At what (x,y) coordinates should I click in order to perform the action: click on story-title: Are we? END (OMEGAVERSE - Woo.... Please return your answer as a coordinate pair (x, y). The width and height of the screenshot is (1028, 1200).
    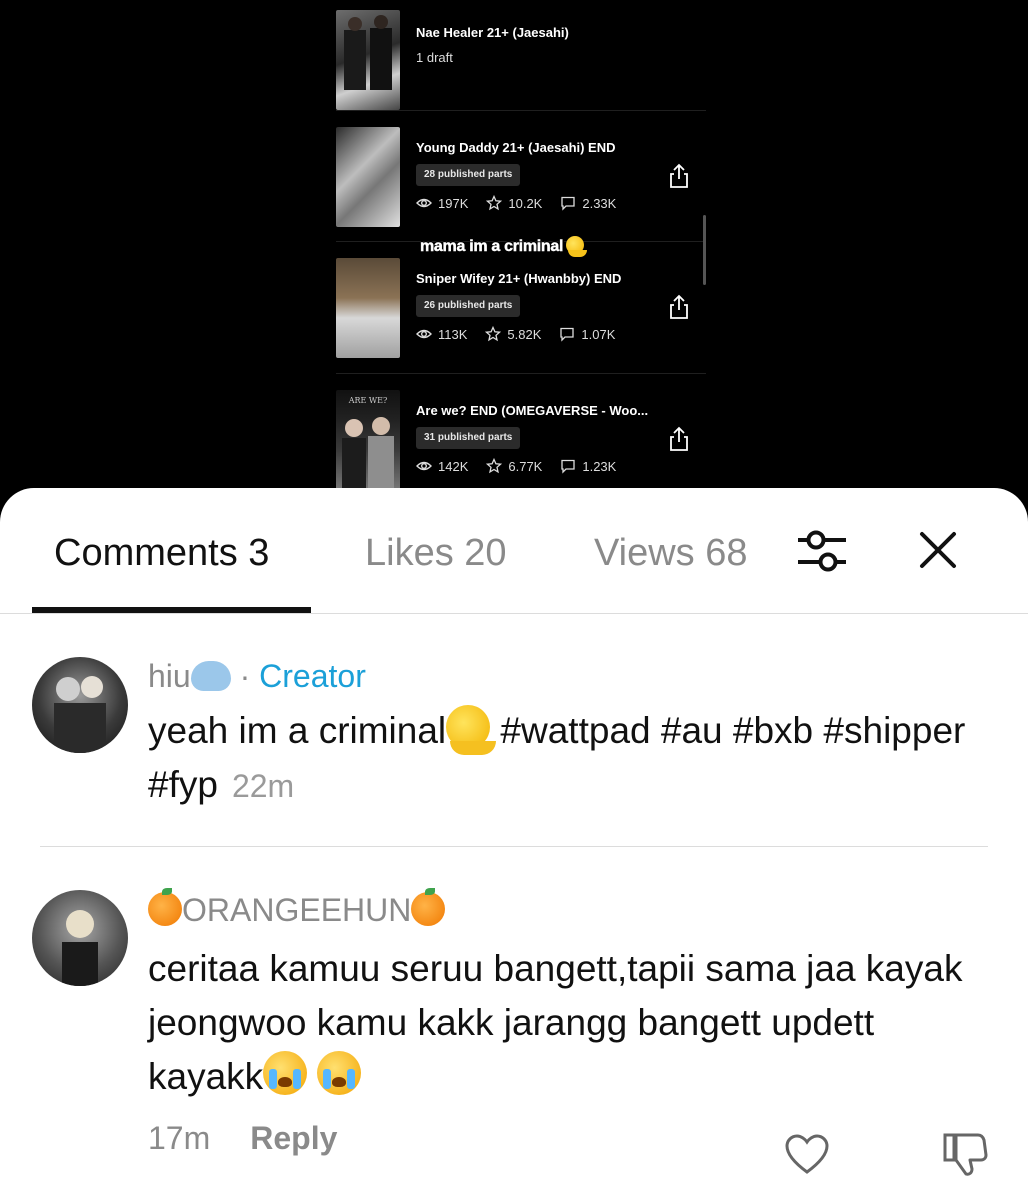
    Looking at the image, I should click on (532, 410).